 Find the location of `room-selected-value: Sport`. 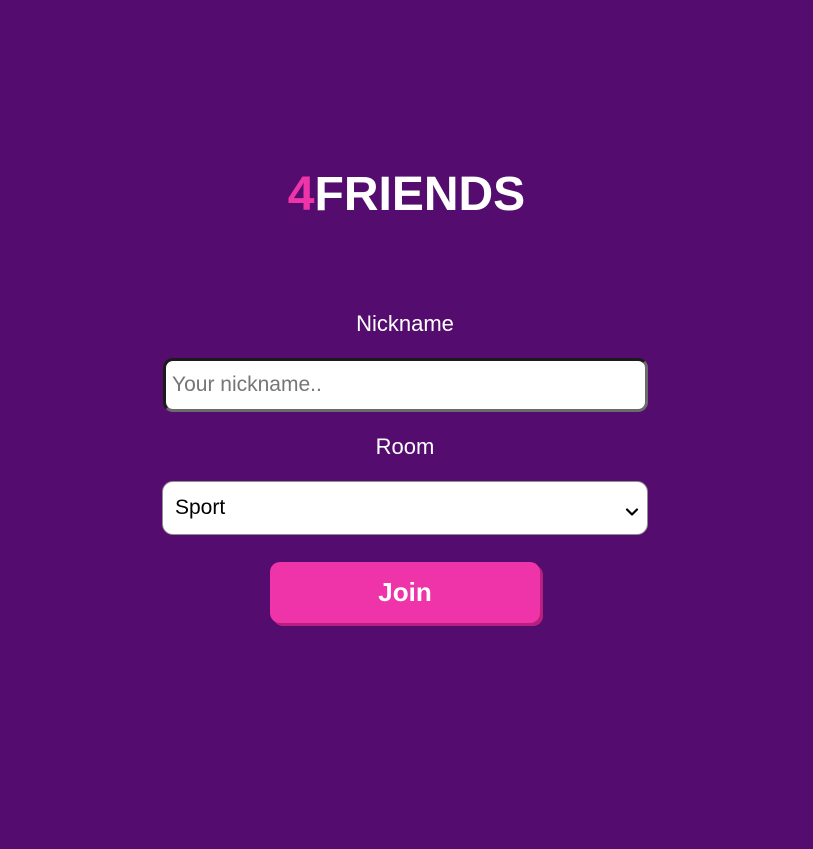

room-selected-value: Sport is located at coordinates (200, 507).